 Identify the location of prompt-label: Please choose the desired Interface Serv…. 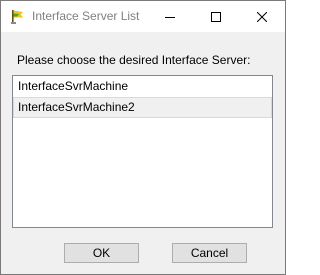
(134, 60).